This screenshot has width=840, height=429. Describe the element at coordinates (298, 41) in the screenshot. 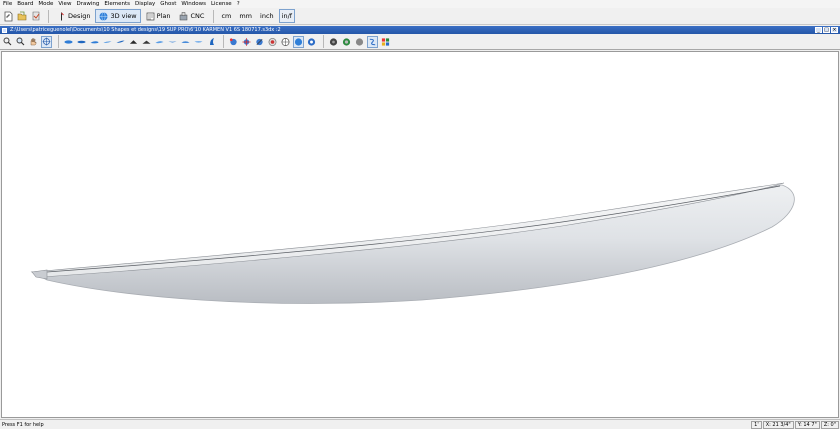

I see `render-shaded-icon` at that location.